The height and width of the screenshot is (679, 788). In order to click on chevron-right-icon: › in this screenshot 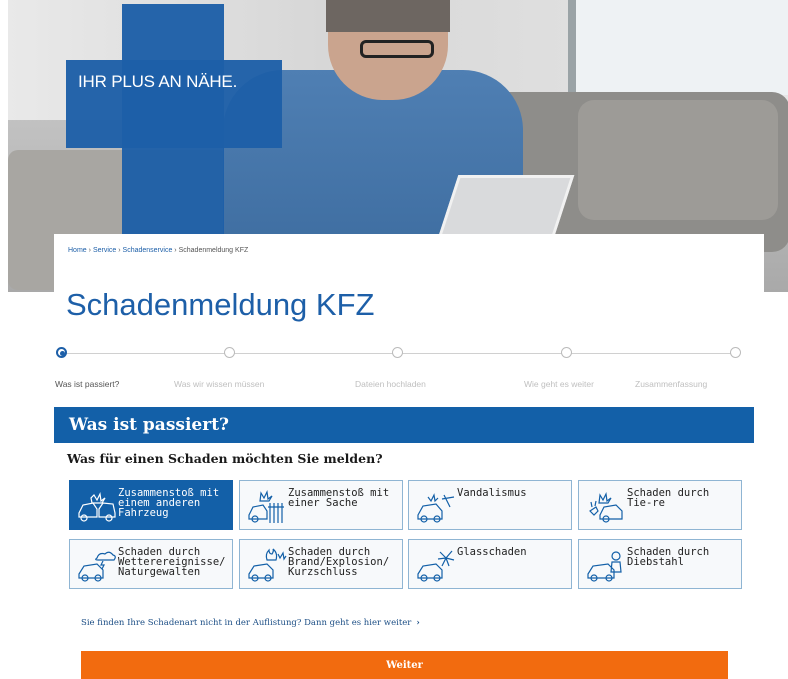, I will do `click(418, 623)`.